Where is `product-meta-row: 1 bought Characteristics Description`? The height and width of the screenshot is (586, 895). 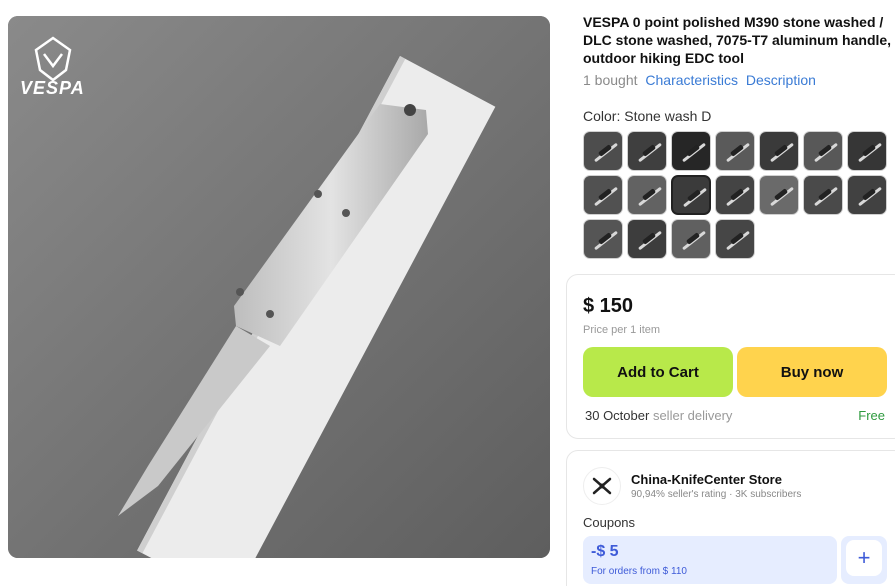
product-meta-row: 1 bought Characteristics Description is located at coordinates (699, 80).